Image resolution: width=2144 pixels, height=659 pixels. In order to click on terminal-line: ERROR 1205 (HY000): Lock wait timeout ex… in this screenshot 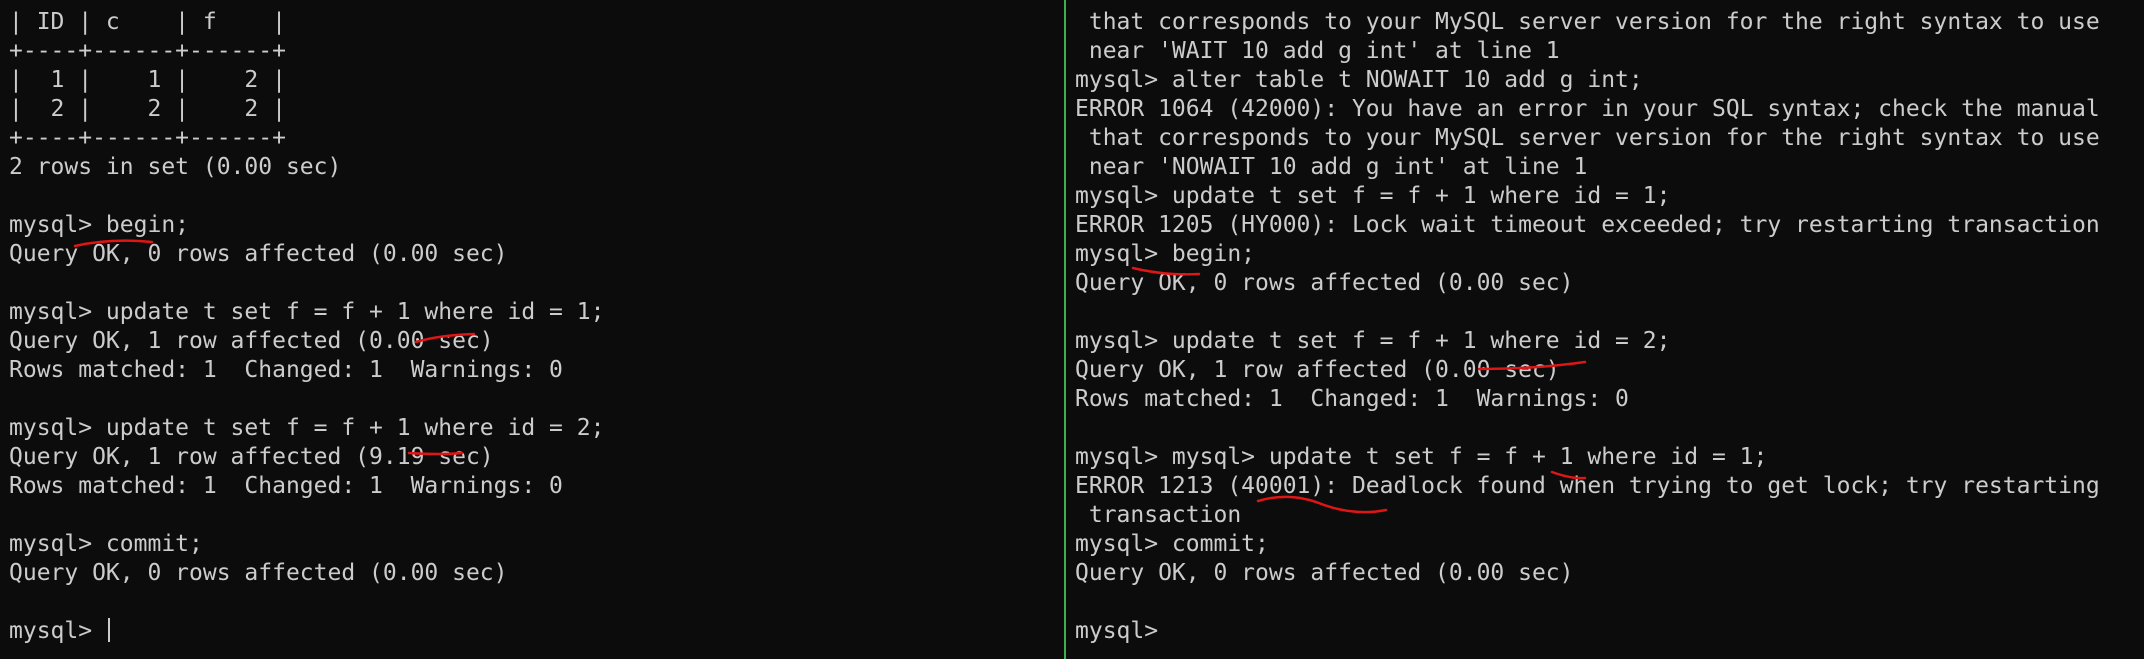, I will do `click(1587, 225)`.